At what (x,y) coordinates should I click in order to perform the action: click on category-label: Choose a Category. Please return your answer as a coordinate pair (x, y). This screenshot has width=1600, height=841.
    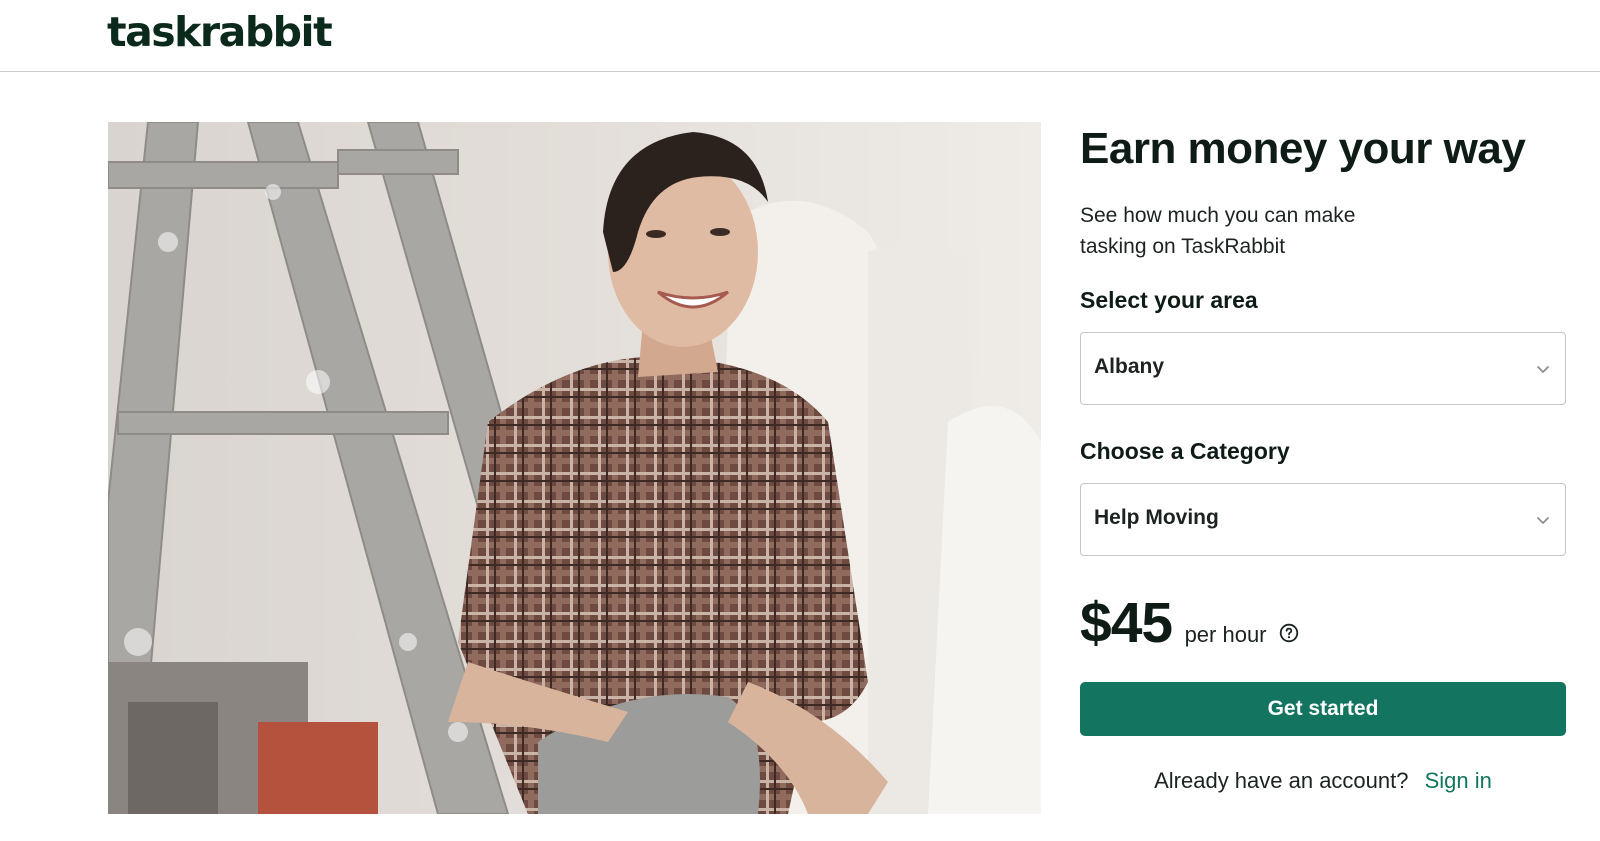
    Looking at the image, I should click on (1185, 451).